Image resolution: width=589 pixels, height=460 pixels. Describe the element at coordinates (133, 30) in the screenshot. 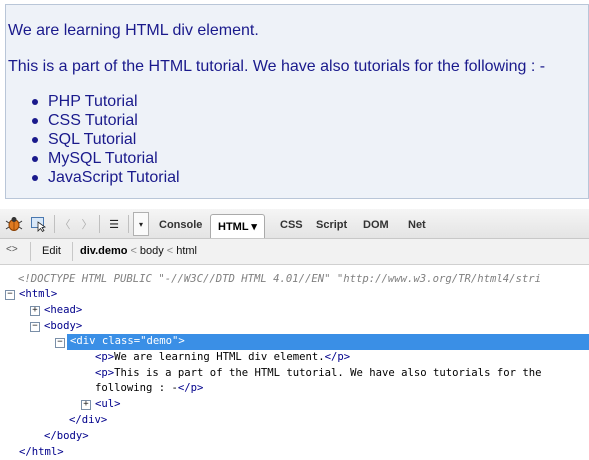

I see `preview-paragraph-1: We are learning HTML div element.` at that location.